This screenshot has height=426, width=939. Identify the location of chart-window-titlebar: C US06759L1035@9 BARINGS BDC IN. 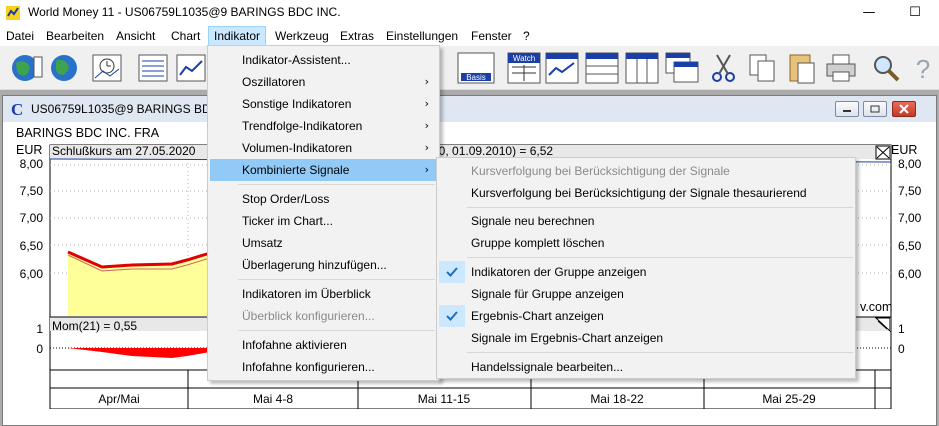
(469, 109).